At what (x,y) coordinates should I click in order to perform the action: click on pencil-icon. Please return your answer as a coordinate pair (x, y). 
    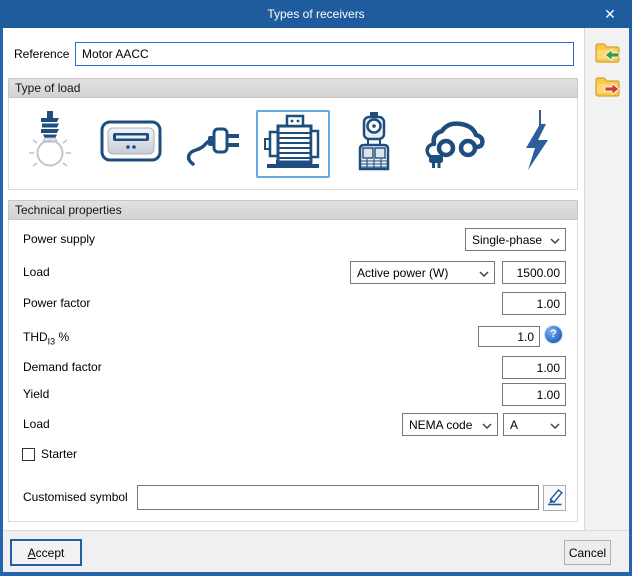
    Looking at the image, I should click on (555, 498).